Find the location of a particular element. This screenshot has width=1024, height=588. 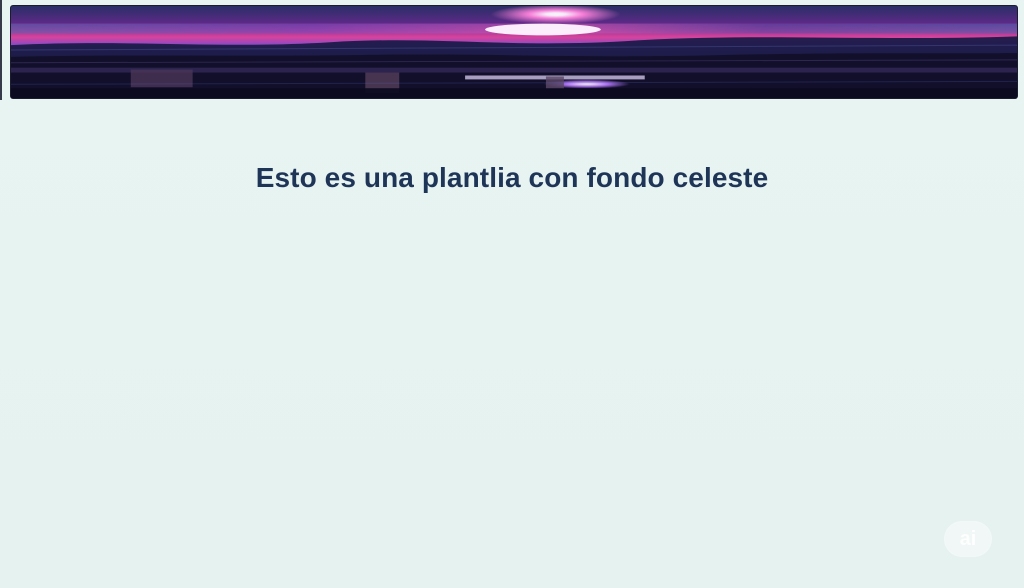

ai-watermark: ai is located at coordinates (968, 539).